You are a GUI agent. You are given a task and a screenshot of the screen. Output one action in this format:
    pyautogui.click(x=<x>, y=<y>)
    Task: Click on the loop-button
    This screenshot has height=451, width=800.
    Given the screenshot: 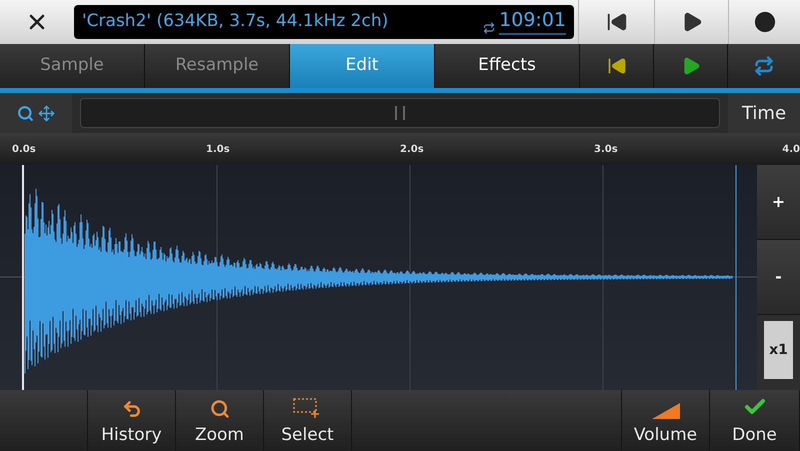 What is the action you would take?
    pyautogui.click(x=764, y=66)
    